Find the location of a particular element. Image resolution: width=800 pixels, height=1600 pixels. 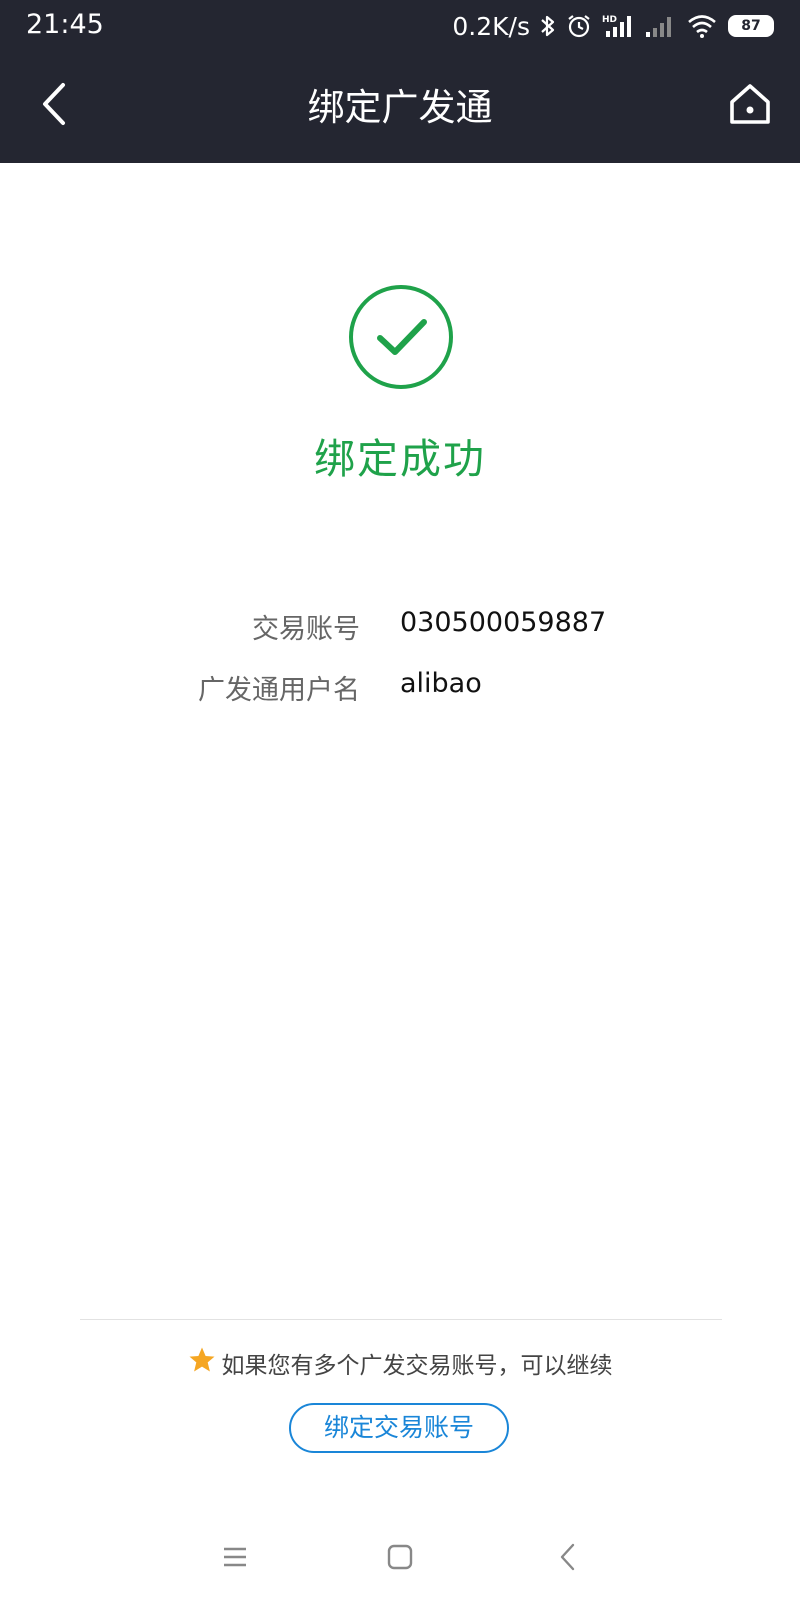

title-bar: 绑定广发通 is located at coordinates (400, 107).